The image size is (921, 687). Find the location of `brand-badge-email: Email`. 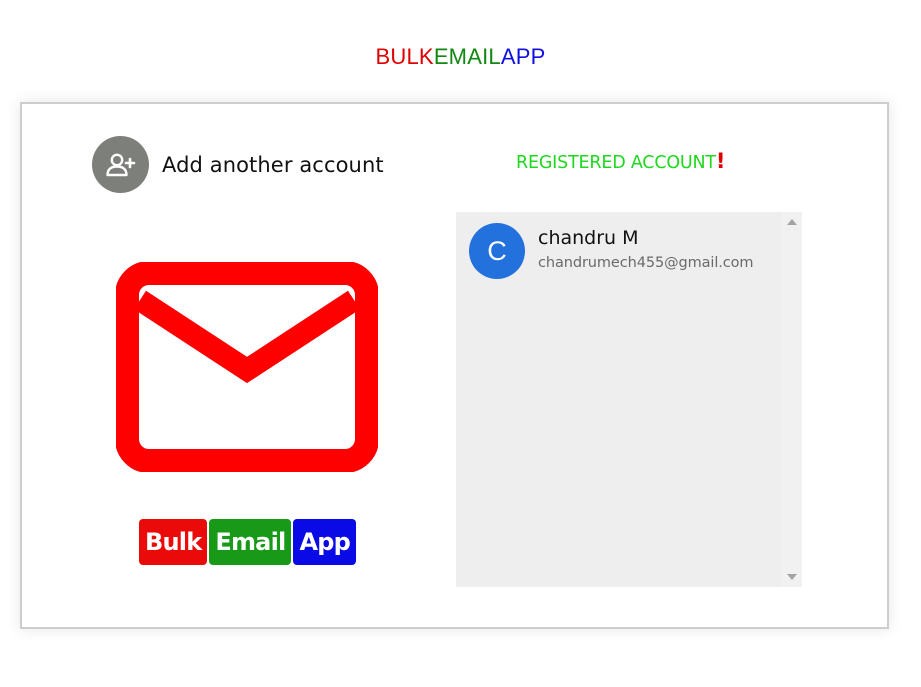

brand-badge-email: Email is located at coordinates (250, 542).